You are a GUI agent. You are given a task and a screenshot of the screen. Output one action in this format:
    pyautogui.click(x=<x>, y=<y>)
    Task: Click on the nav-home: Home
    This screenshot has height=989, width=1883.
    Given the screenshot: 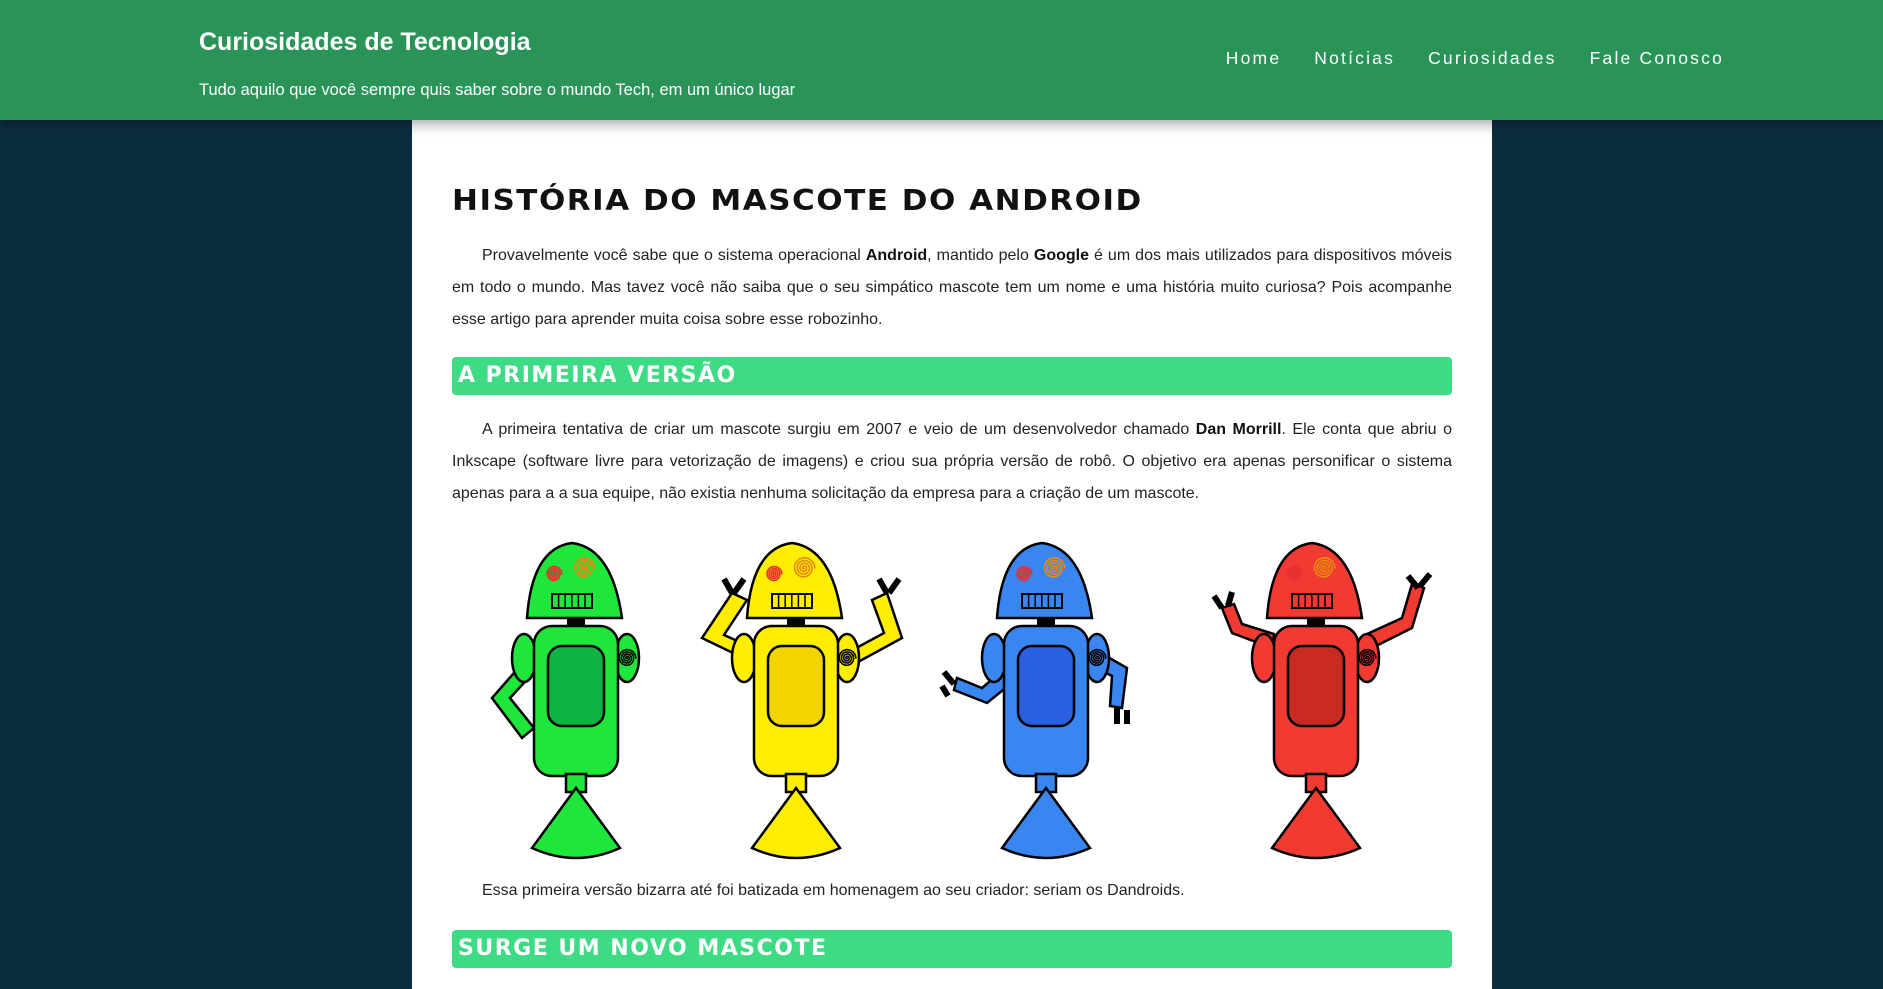 What is the action you would take?
    pyautogui.click(x=1253, y=58)
    